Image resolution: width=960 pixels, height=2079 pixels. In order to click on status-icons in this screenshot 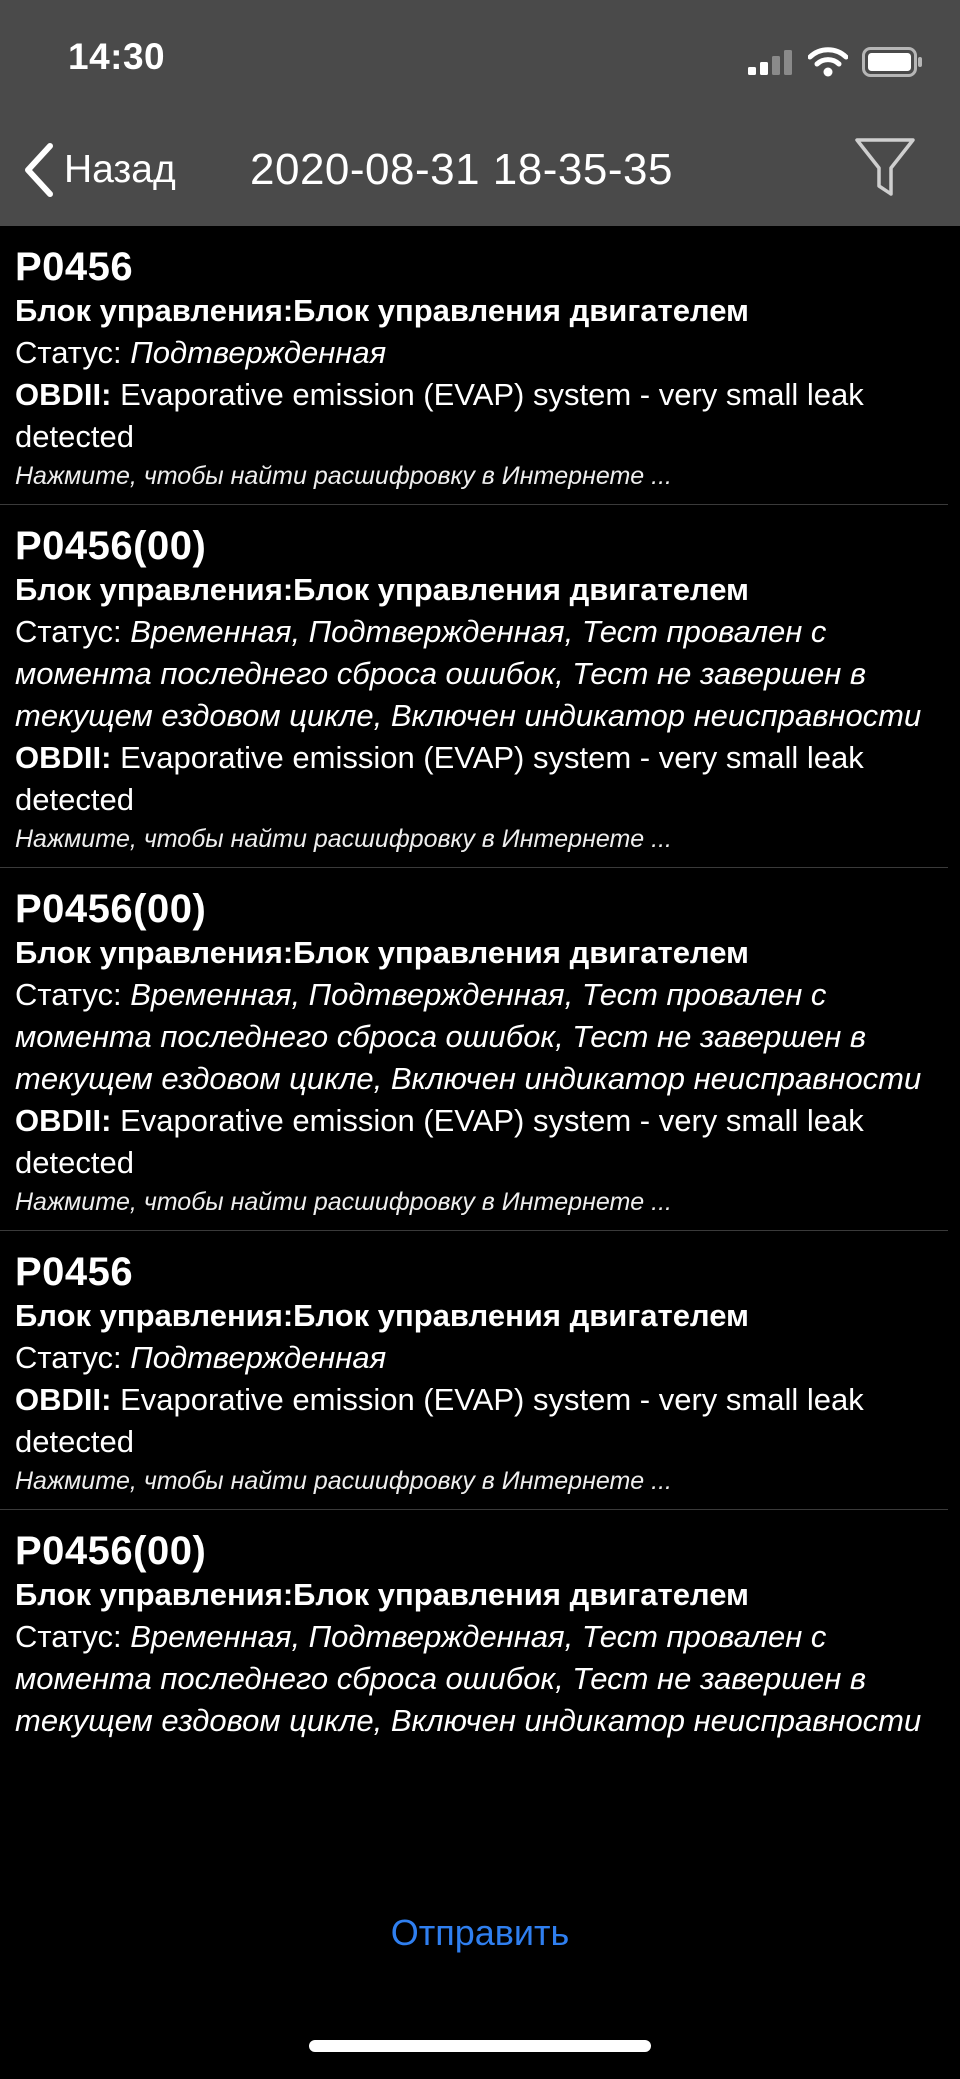, I will do `click(836, 62)`.